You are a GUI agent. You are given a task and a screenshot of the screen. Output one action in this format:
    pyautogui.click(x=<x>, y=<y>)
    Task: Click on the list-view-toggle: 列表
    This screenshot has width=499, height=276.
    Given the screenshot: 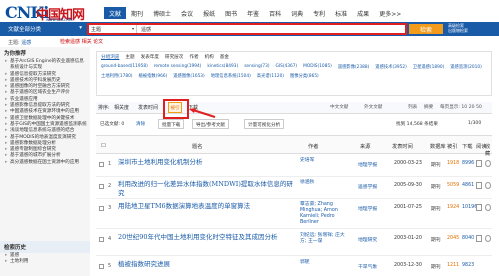 What is the action you would take?
    pyautogui.click(x=412, y=107)
    